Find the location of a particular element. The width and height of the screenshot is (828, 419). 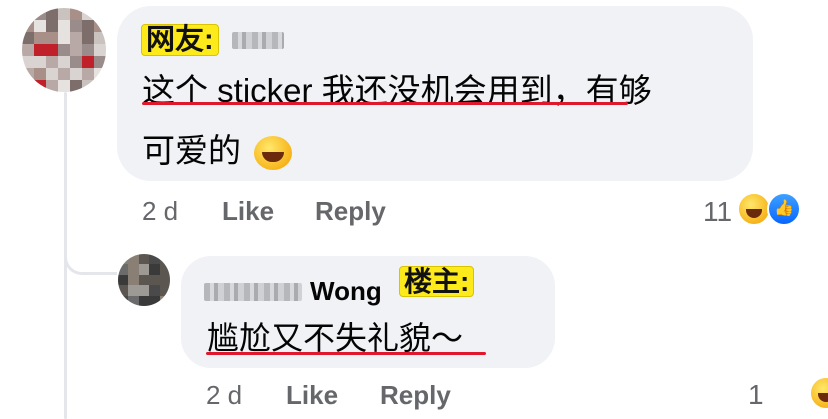

reply-author-name-blurred is located at coordinates (253, 292).